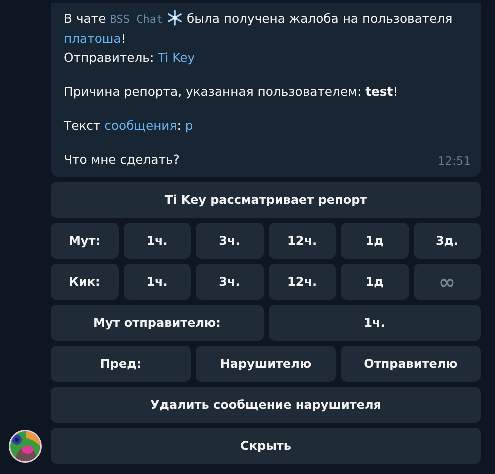  Describe the element at coordinates (121, 364) in the screenshot. I see `keyboard-button: Пред:` at that location.